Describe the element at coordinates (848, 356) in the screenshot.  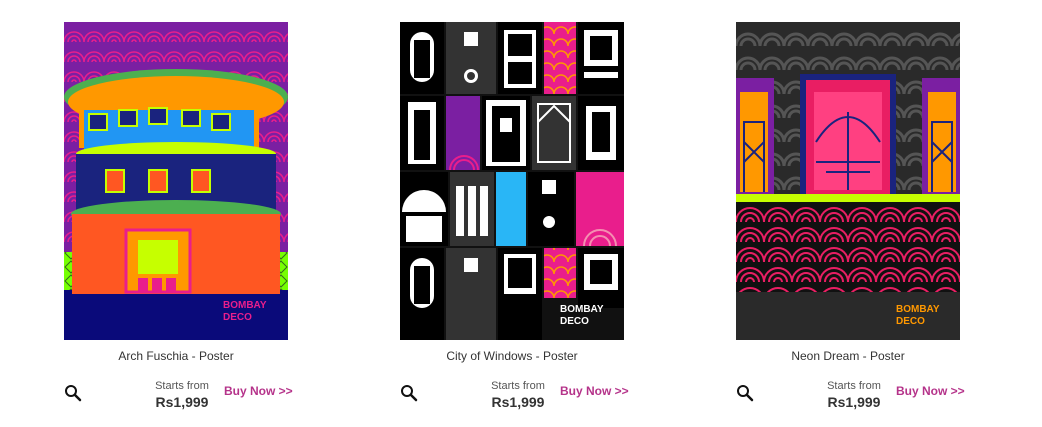
I see `product-title: Neon Dream - Poster` at that location.